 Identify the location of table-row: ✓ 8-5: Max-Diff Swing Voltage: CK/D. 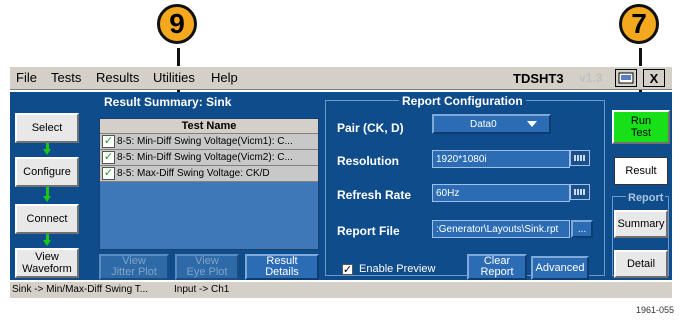
(209, 174).